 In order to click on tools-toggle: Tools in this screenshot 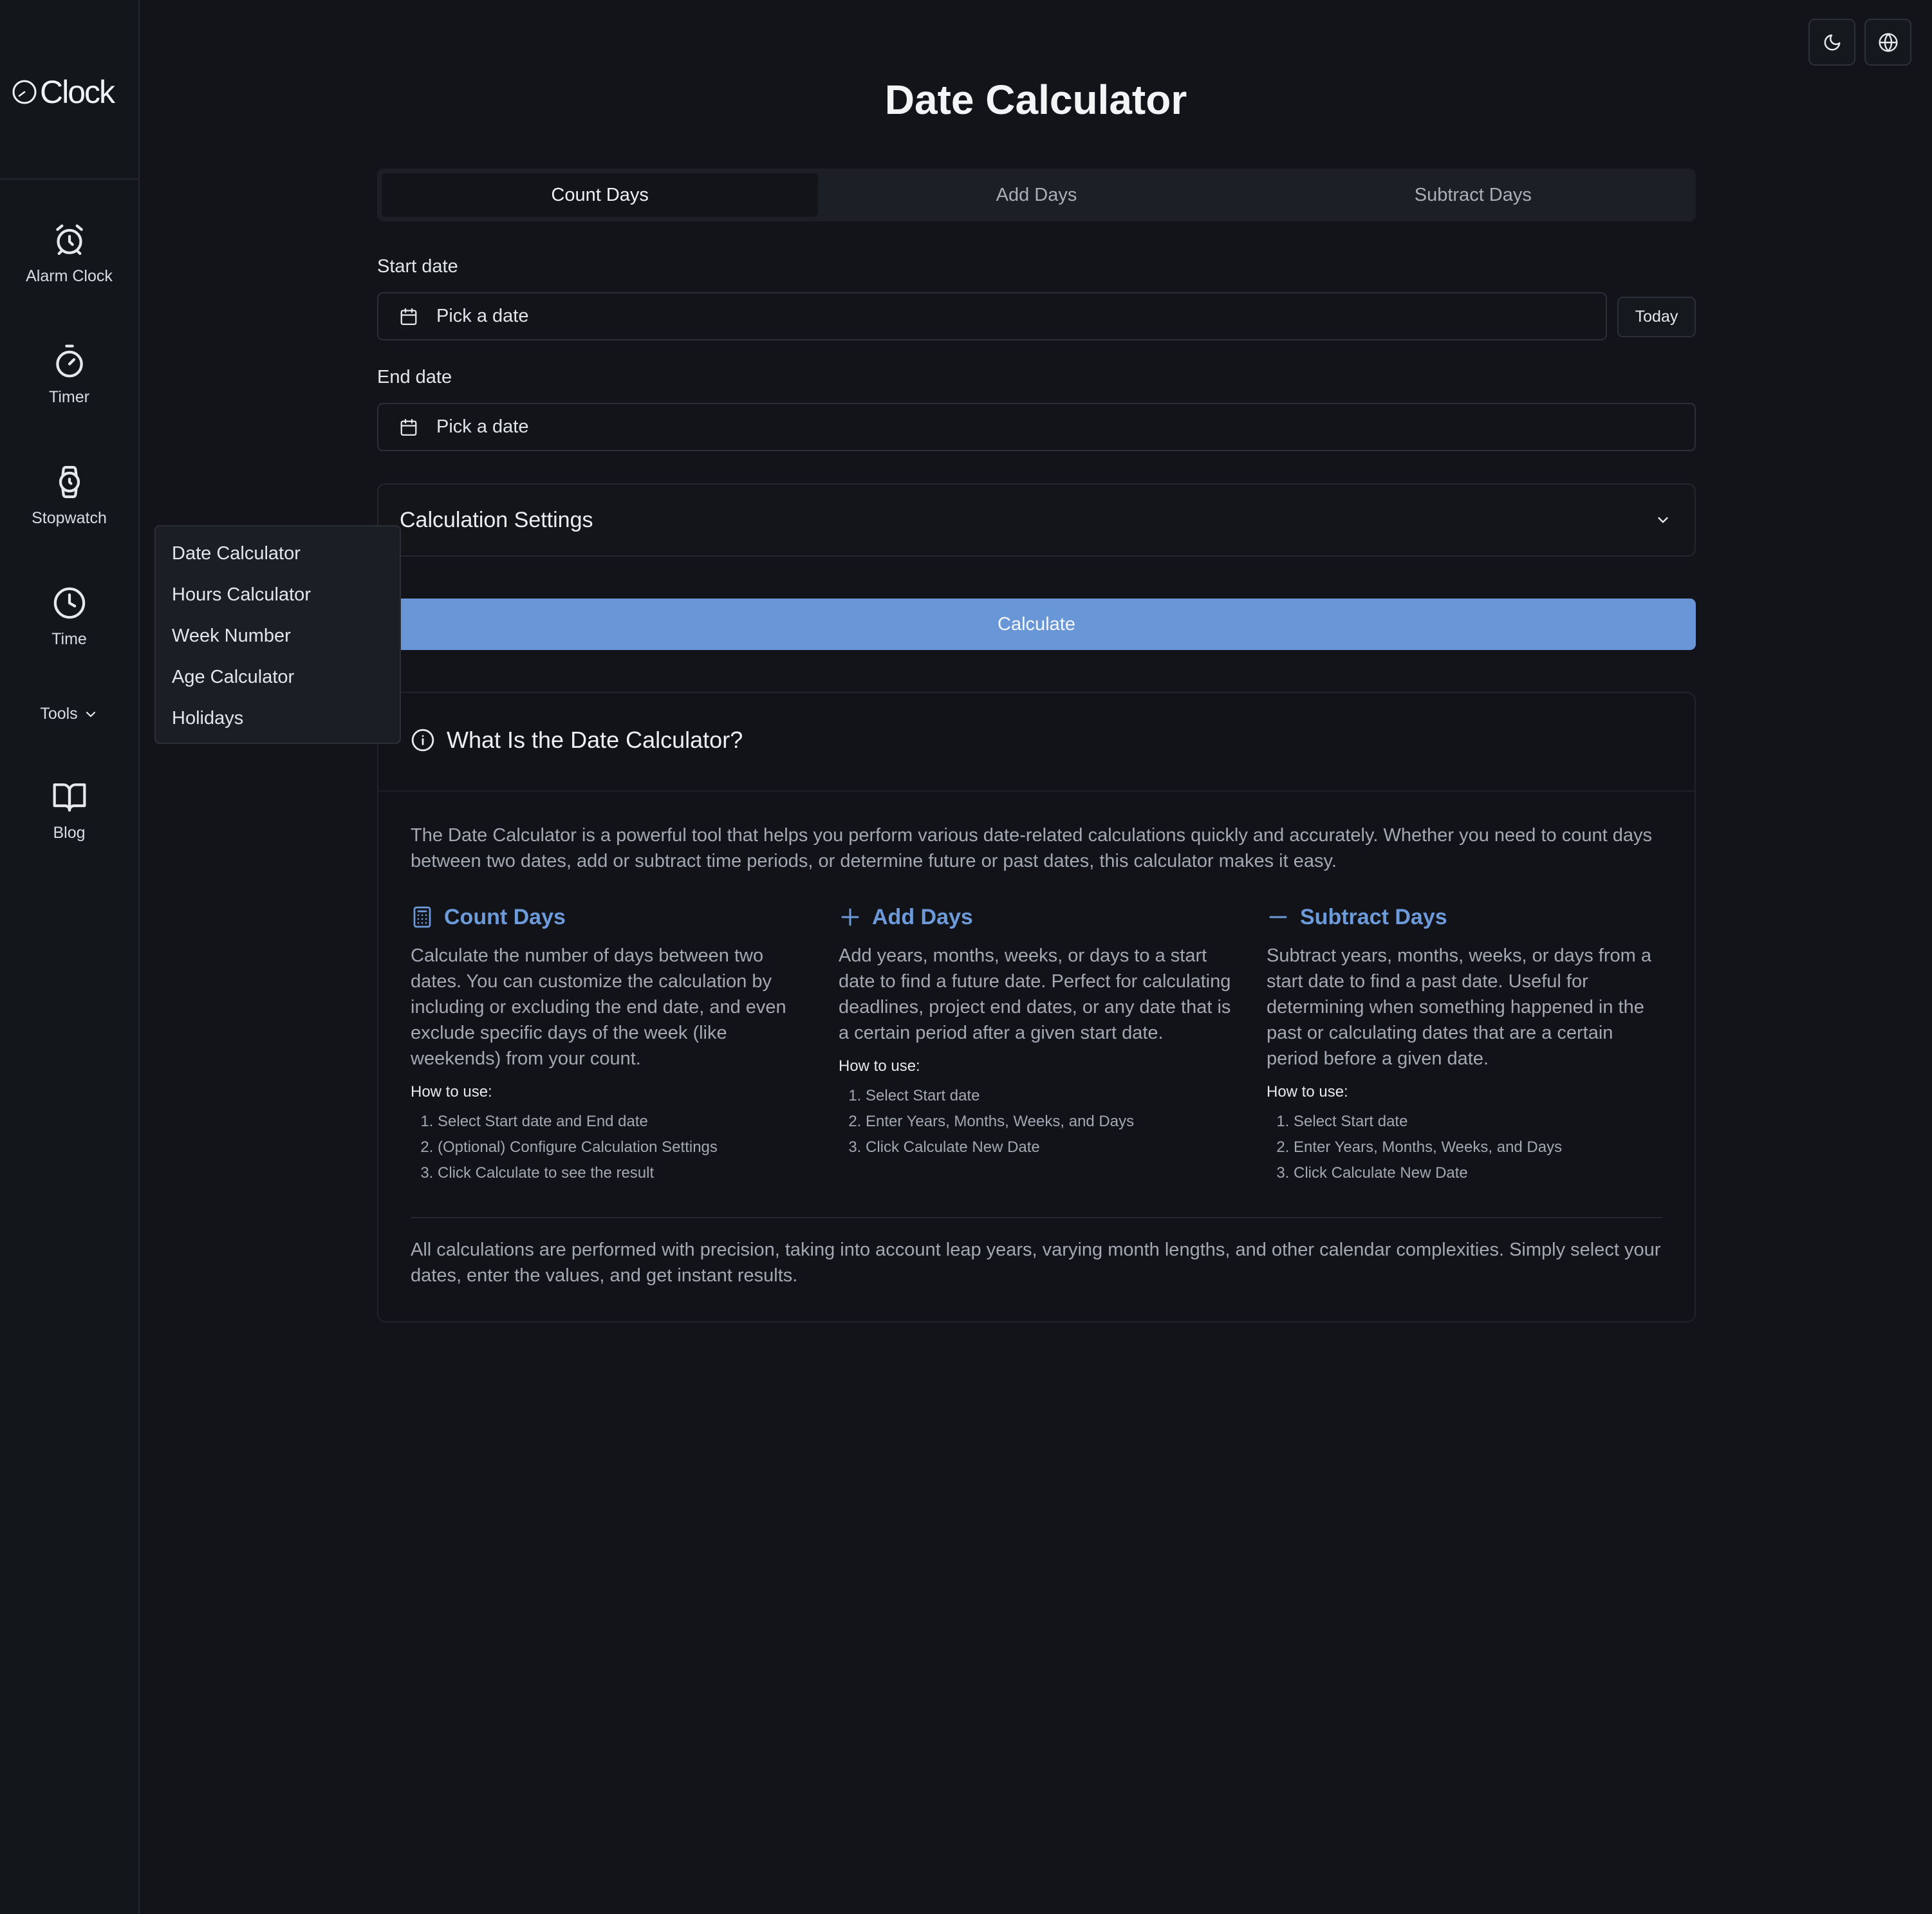, I will do `click(69, 714)`.